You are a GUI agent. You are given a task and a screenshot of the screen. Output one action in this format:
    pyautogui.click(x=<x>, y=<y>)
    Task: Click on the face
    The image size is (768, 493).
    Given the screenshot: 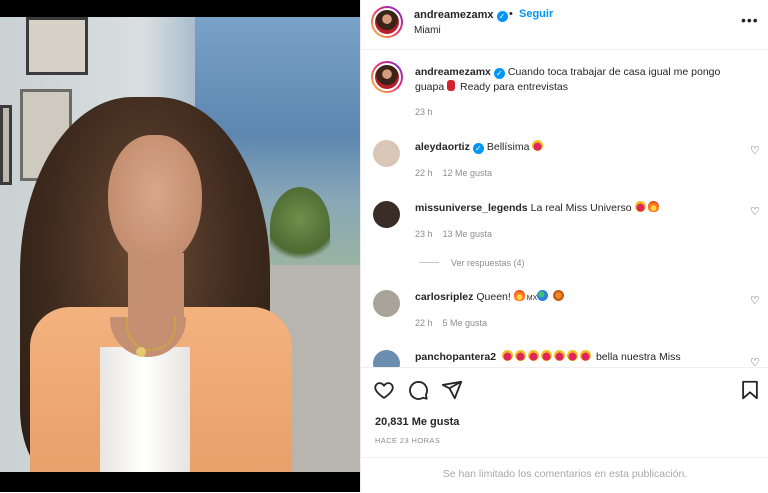 What is the action you would take?
    pyautogui.click(x=155, y=200)
    